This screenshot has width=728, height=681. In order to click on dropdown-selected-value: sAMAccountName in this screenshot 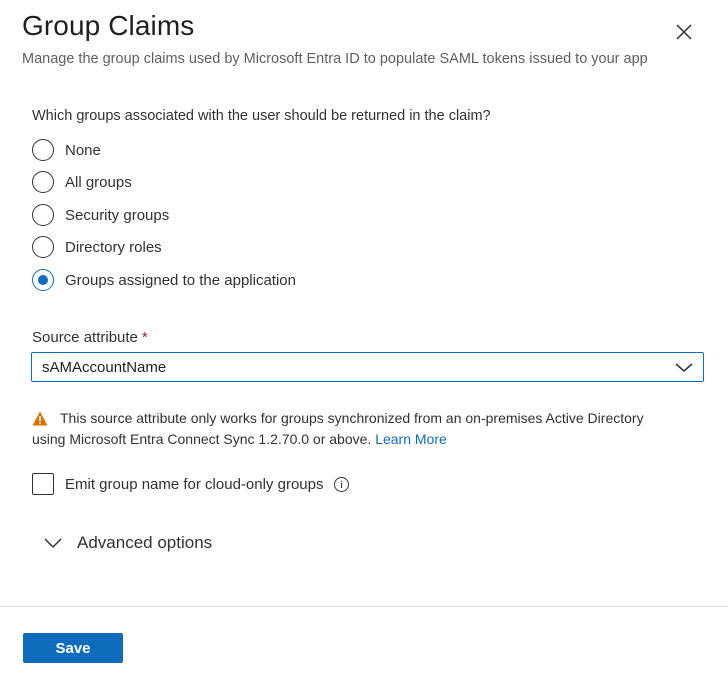, I will do `click(104, 367)`.